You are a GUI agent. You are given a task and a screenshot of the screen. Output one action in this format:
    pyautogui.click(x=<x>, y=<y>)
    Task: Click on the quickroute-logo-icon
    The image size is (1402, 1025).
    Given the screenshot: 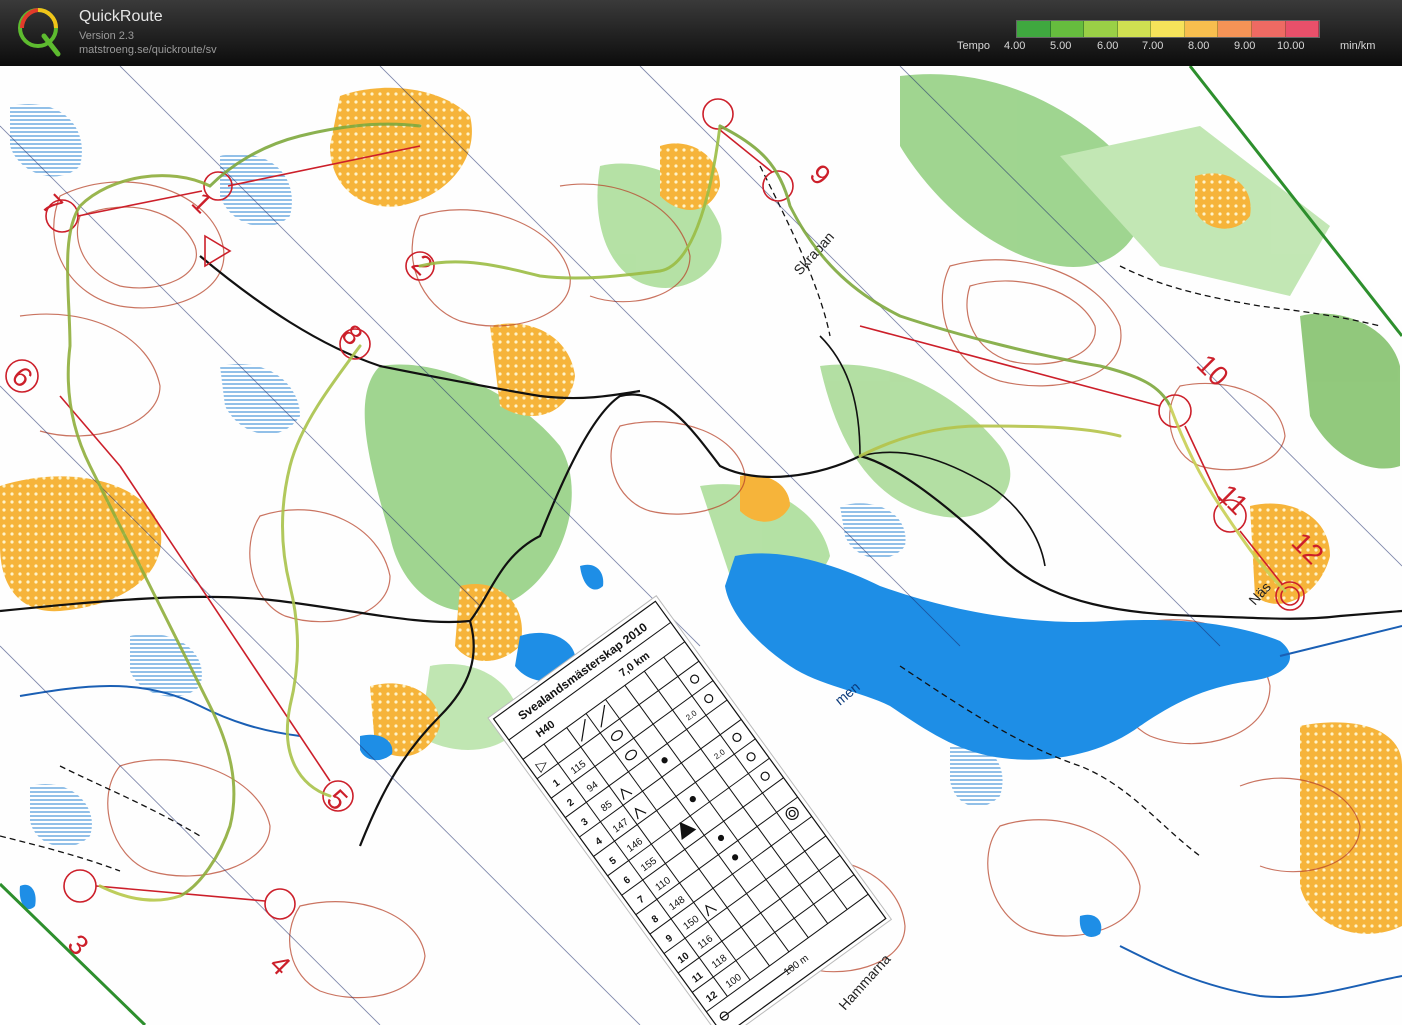 What is the action you would take?
    pyautogui.click(x=39, y=32)
    